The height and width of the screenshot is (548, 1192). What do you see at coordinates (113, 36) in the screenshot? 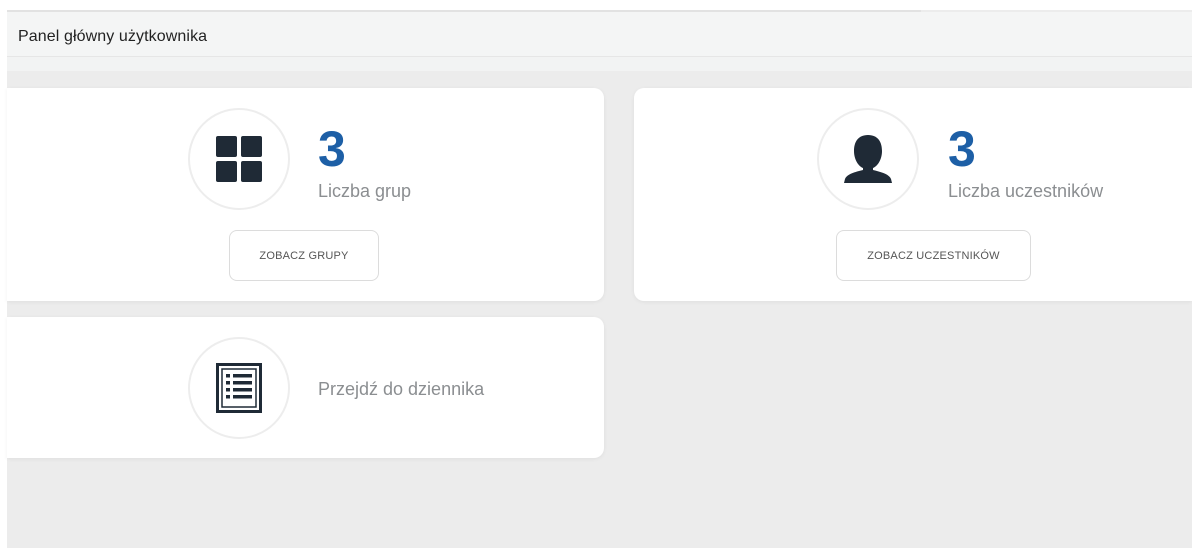
I see `page-title: Panel główny użytkownika` at bounding box center [113, 36].